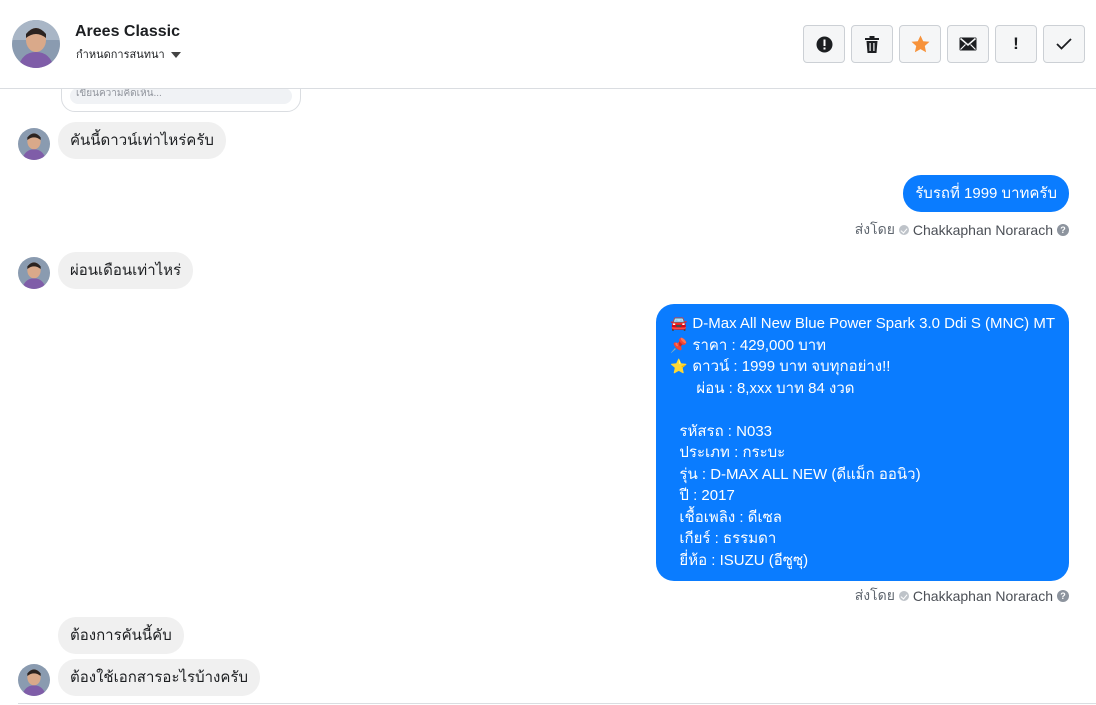  What do you see at coordinates (679, 344) in the screenshot?
I see `pushpin-icon: 📌` at bounding box center [679, 344].